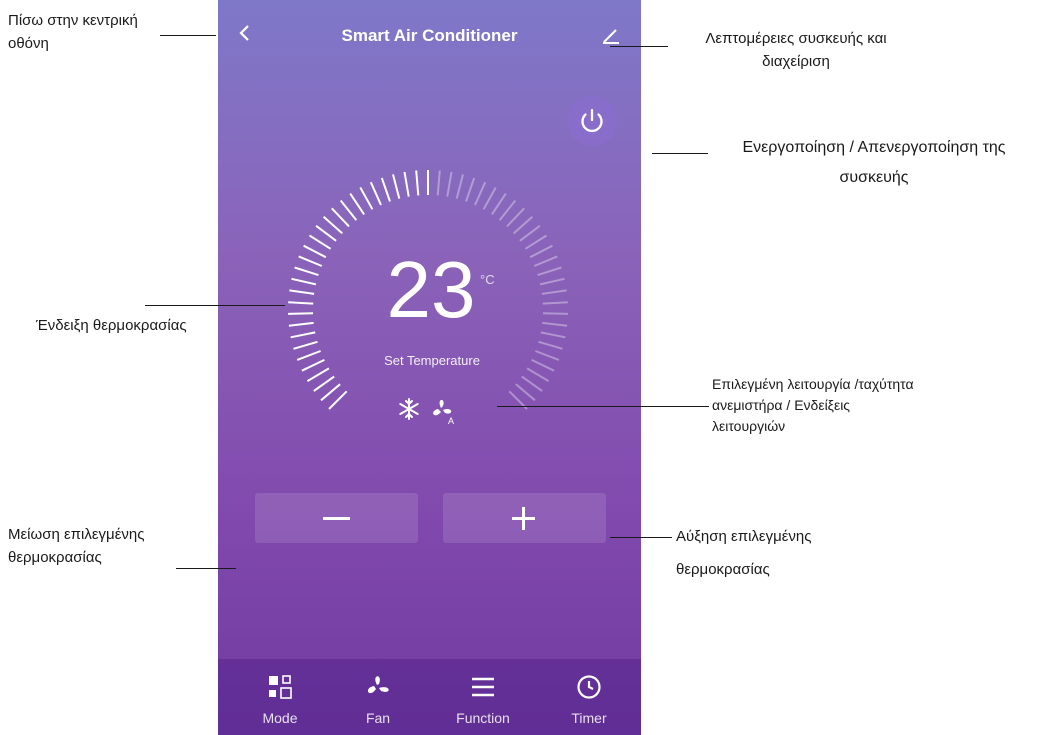  Describe the element at coordinates (680, 153) in the screenshot. I see `annotation-line-power` at that location.